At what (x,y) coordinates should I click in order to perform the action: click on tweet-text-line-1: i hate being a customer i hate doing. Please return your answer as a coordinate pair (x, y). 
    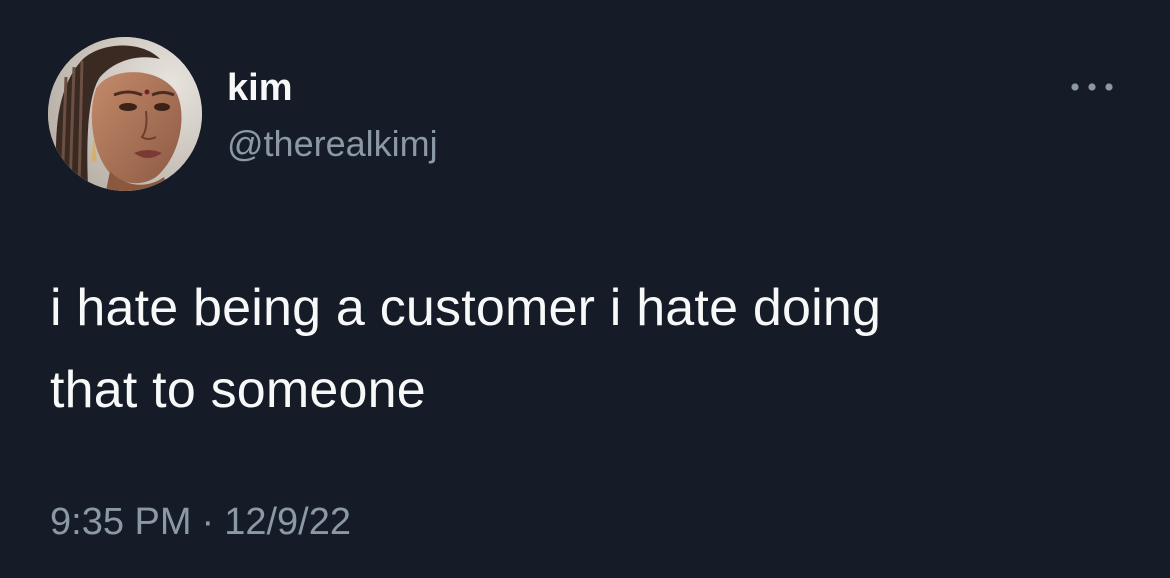
    Looking at the image, I should click on (466, 308).